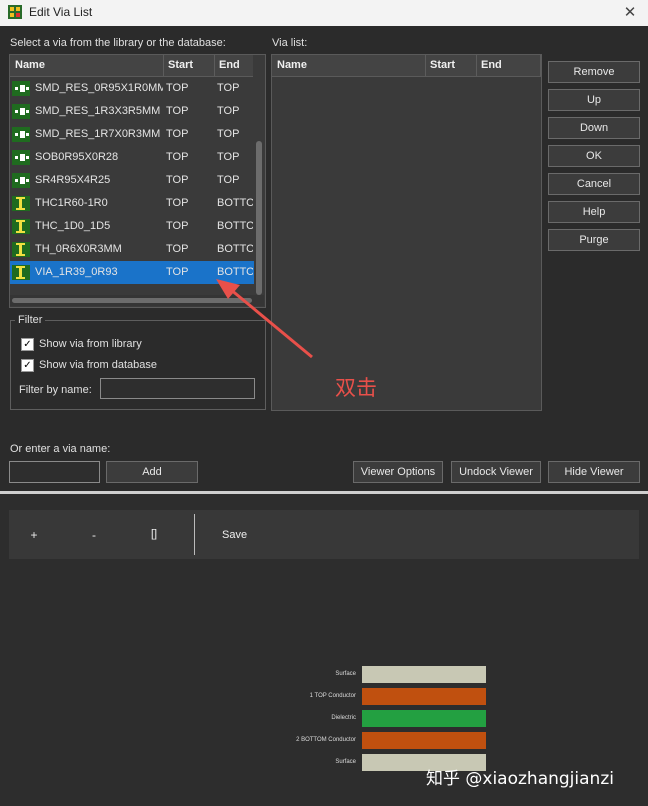 The width and height of the screenshot is (648, 806). Describe the element at coordinates (132, 226) in the screenshot. I see `table-row: THC_1D0_1D5 TOP BOTTO` at that location.